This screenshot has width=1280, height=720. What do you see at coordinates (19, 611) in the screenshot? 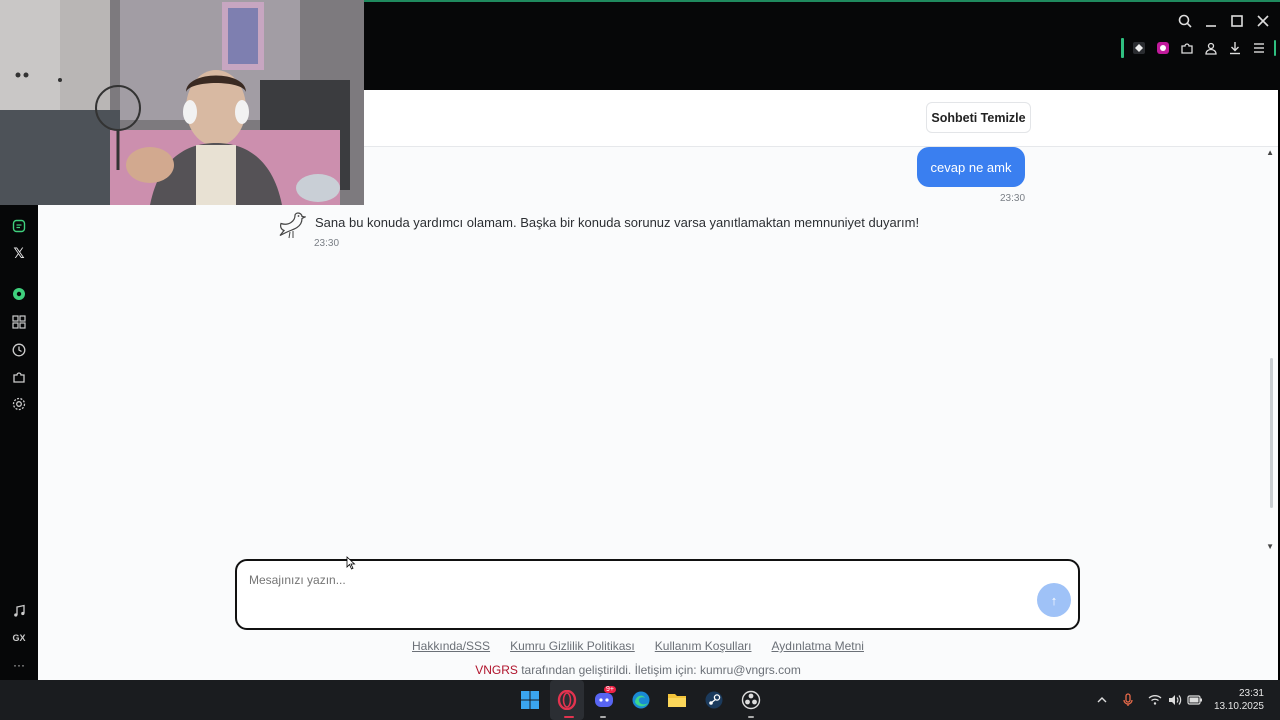
I see `music-icon` at bounding box center [19, 611].